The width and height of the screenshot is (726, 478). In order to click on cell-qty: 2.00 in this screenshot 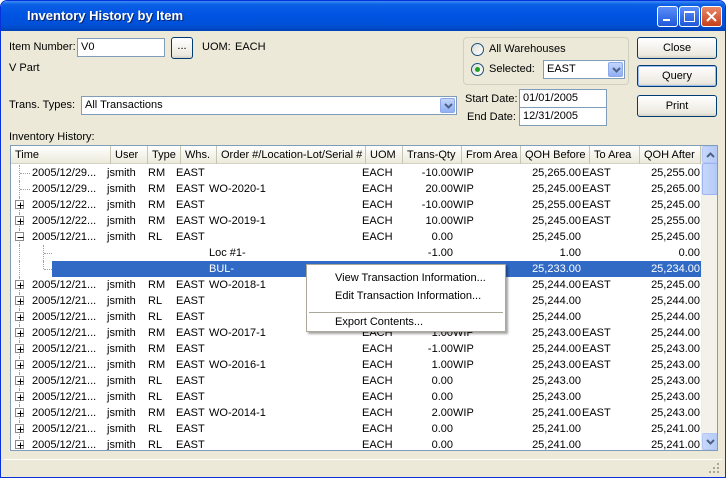, I will do `click(442, 413)`.